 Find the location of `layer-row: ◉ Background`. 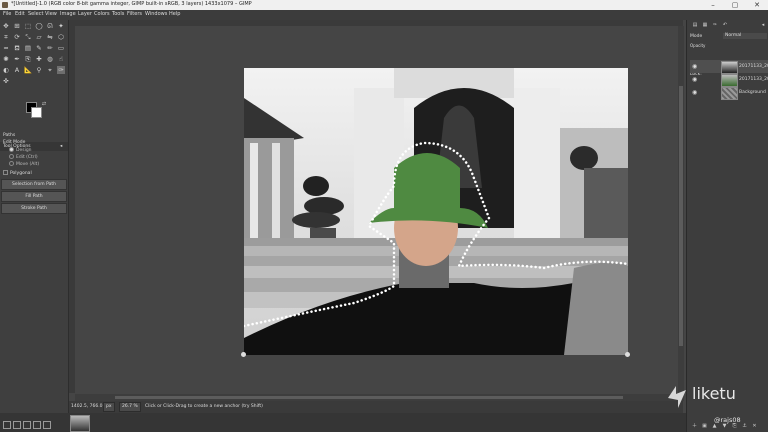

layer-row: ◉ Background is located at coordinates (729, 93).